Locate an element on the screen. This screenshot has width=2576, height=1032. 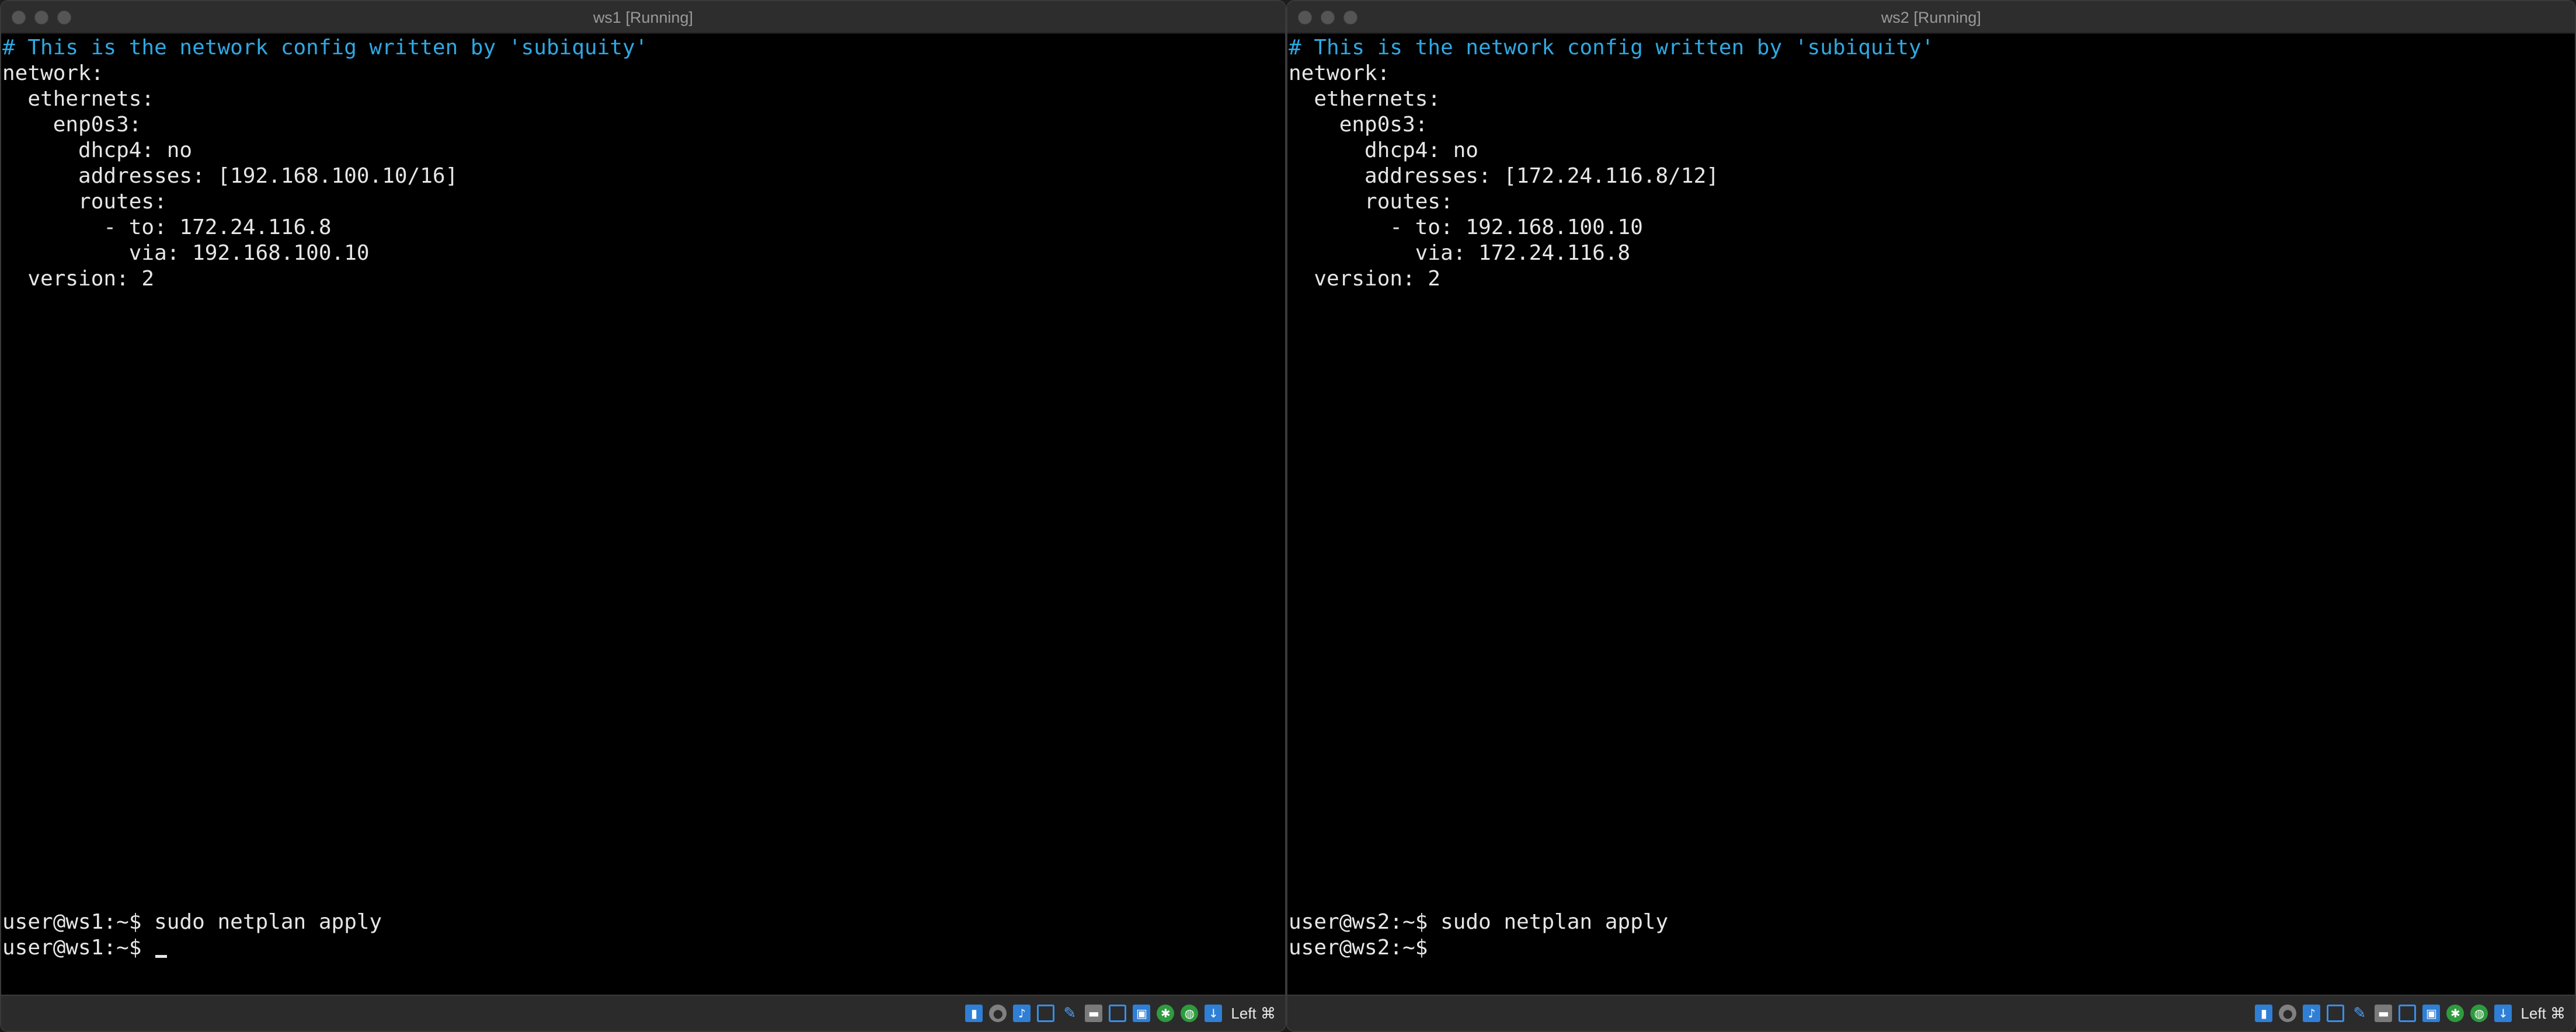
prompt-current-line: user@ws2:~$ is located at coordinates (1364, 948).